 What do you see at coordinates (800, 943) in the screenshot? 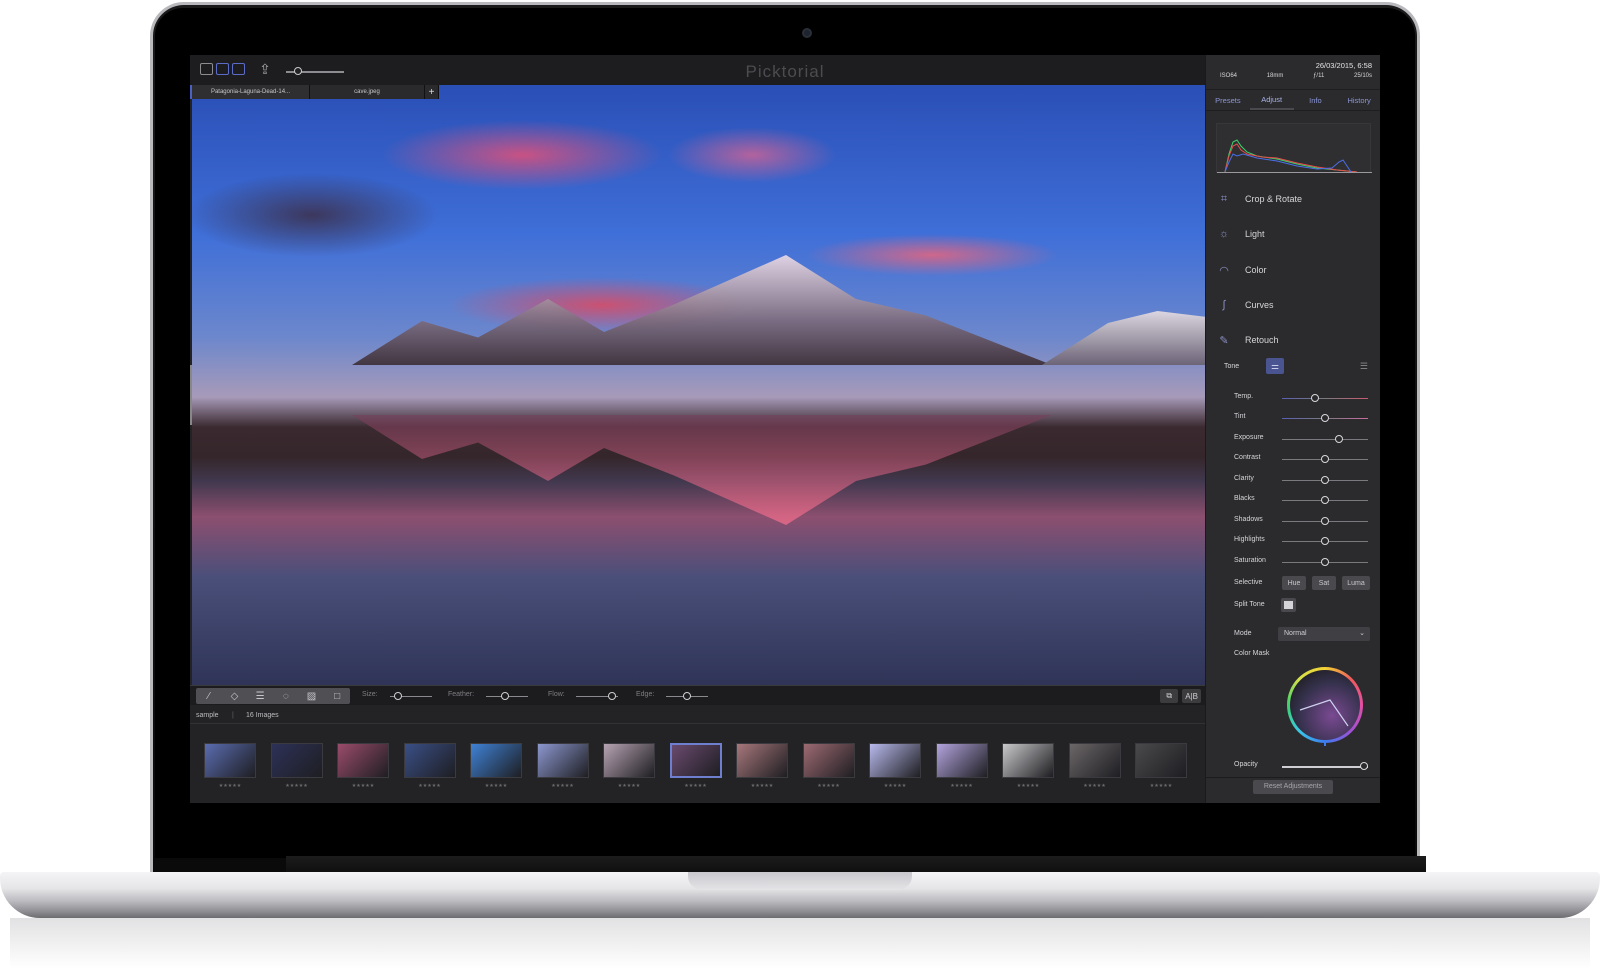
I see `laptop-reflection` at bounding box center [800, 943].